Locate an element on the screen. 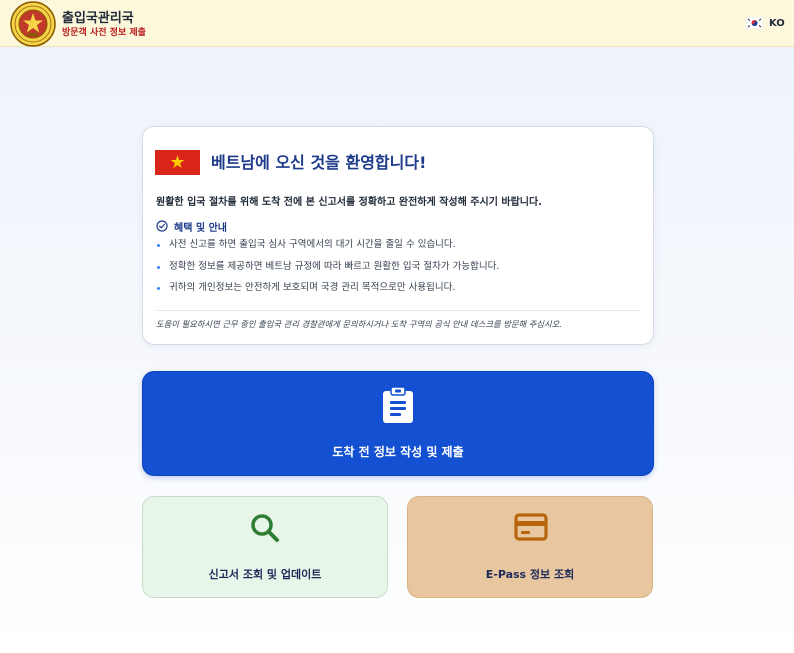 The width and height of the screenshot is (794, 653). immigration-emblem-icon is located at coordinates (33, 24).